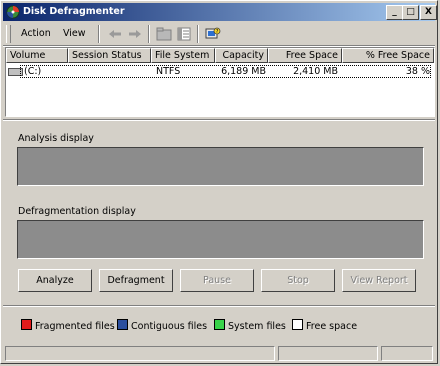 This screenshot has width=440, height=366. What do you see at coordinates (219, 306) in the screenshot?
I see `legend-divider` at bounding box center [219, 306].